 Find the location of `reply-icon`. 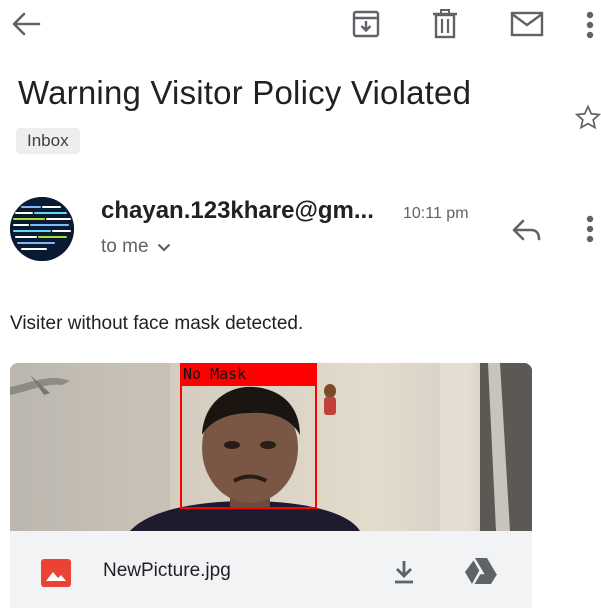

reply-icon is located at coordinates (526, 230).